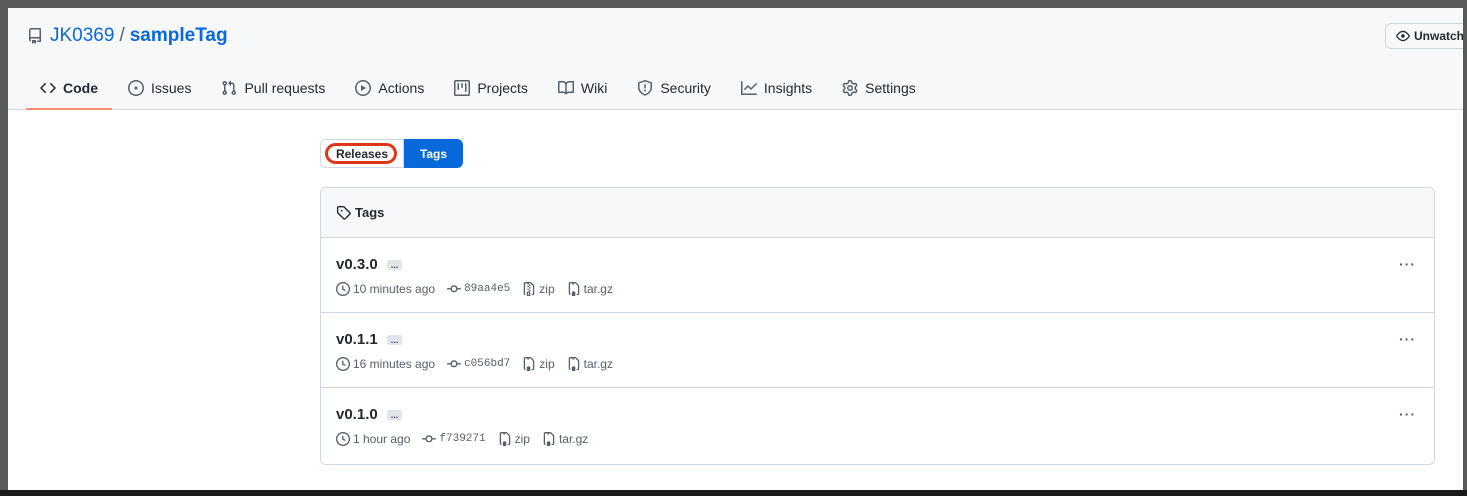  I want to click on eye-icon, so click(1403, 36).